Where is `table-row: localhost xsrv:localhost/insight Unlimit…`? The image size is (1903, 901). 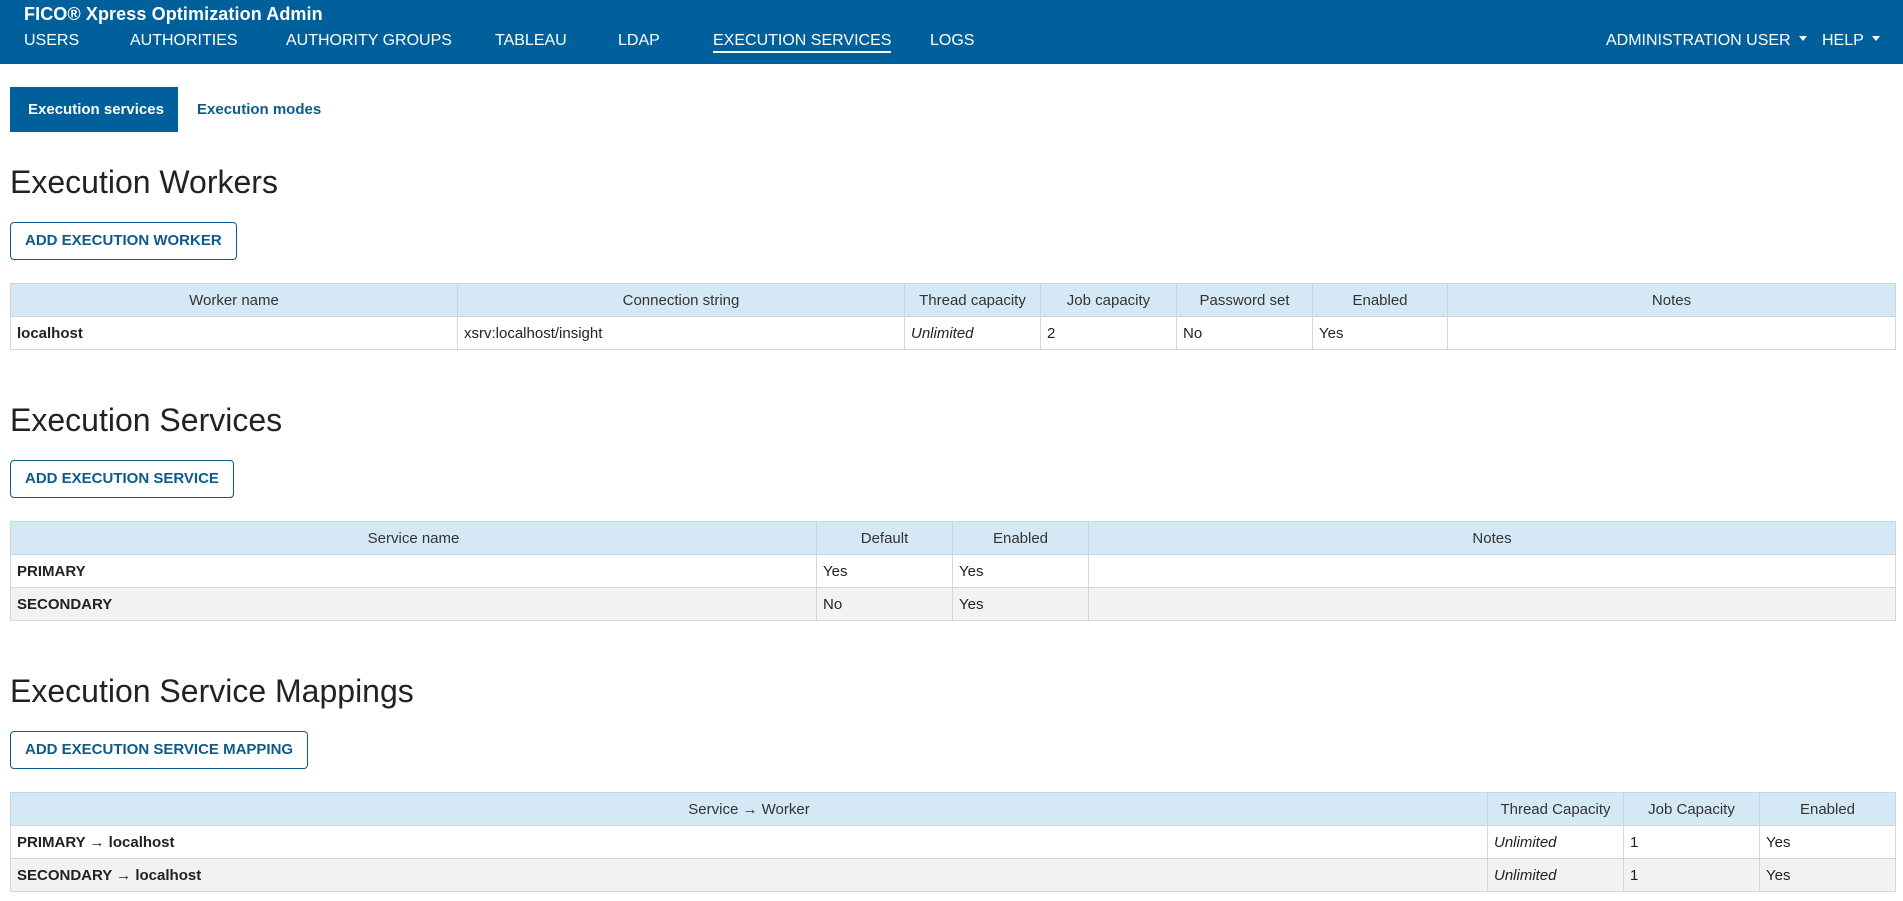 table-row: localhost xsrv:localhost/insight Unlimit… is located at coordinates (953, 333).